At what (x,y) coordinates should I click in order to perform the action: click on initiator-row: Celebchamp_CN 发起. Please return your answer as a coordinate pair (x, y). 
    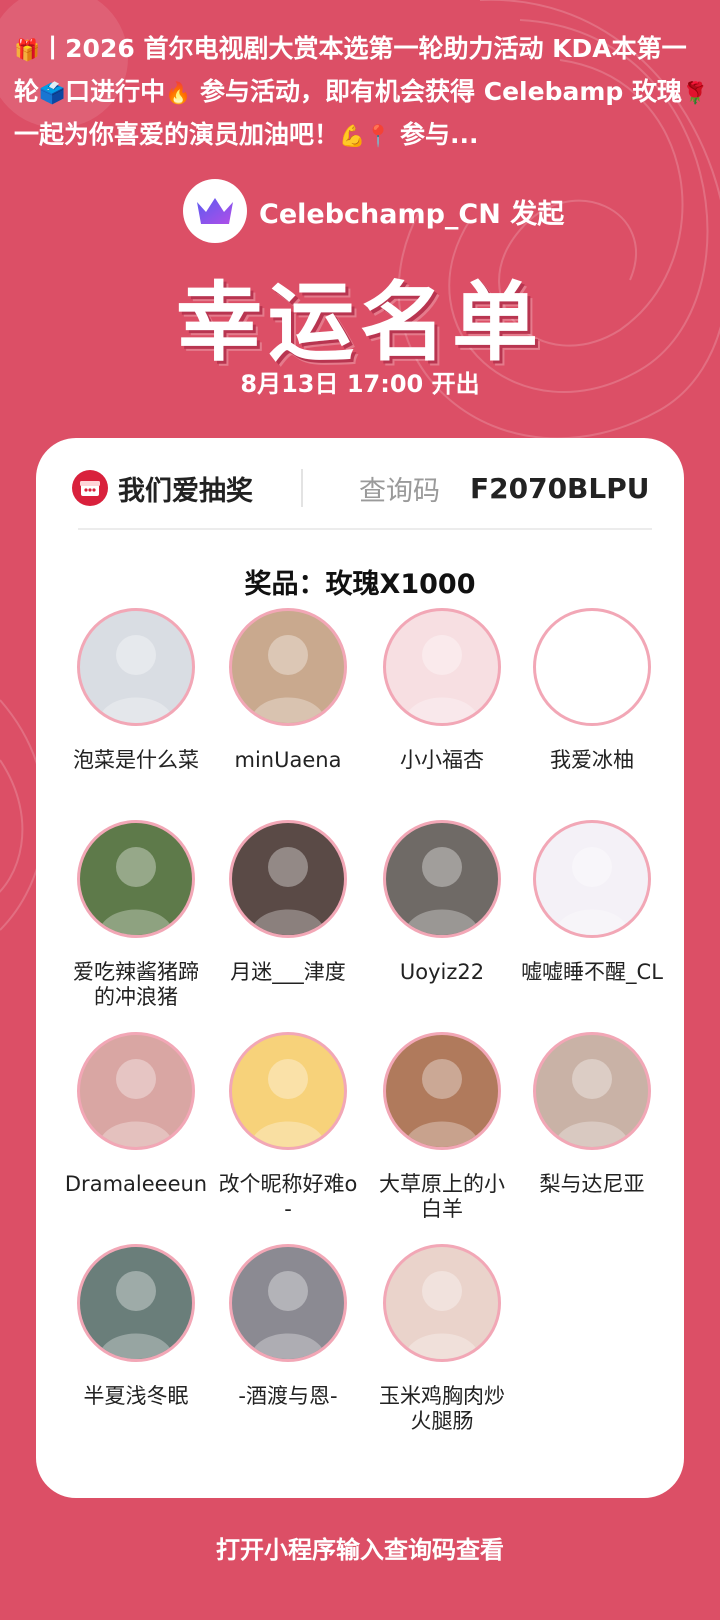
    Looking at the image, I should click on (373, 211).